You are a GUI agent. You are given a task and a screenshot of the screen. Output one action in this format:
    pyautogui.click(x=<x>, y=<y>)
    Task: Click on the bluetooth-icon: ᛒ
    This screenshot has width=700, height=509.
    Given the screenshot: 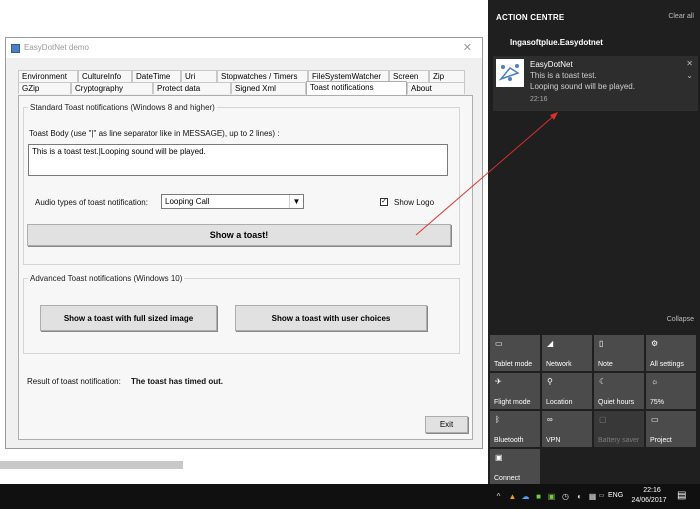 What is the action you would take?
    pyautogui.click(x=497, y=419)
    